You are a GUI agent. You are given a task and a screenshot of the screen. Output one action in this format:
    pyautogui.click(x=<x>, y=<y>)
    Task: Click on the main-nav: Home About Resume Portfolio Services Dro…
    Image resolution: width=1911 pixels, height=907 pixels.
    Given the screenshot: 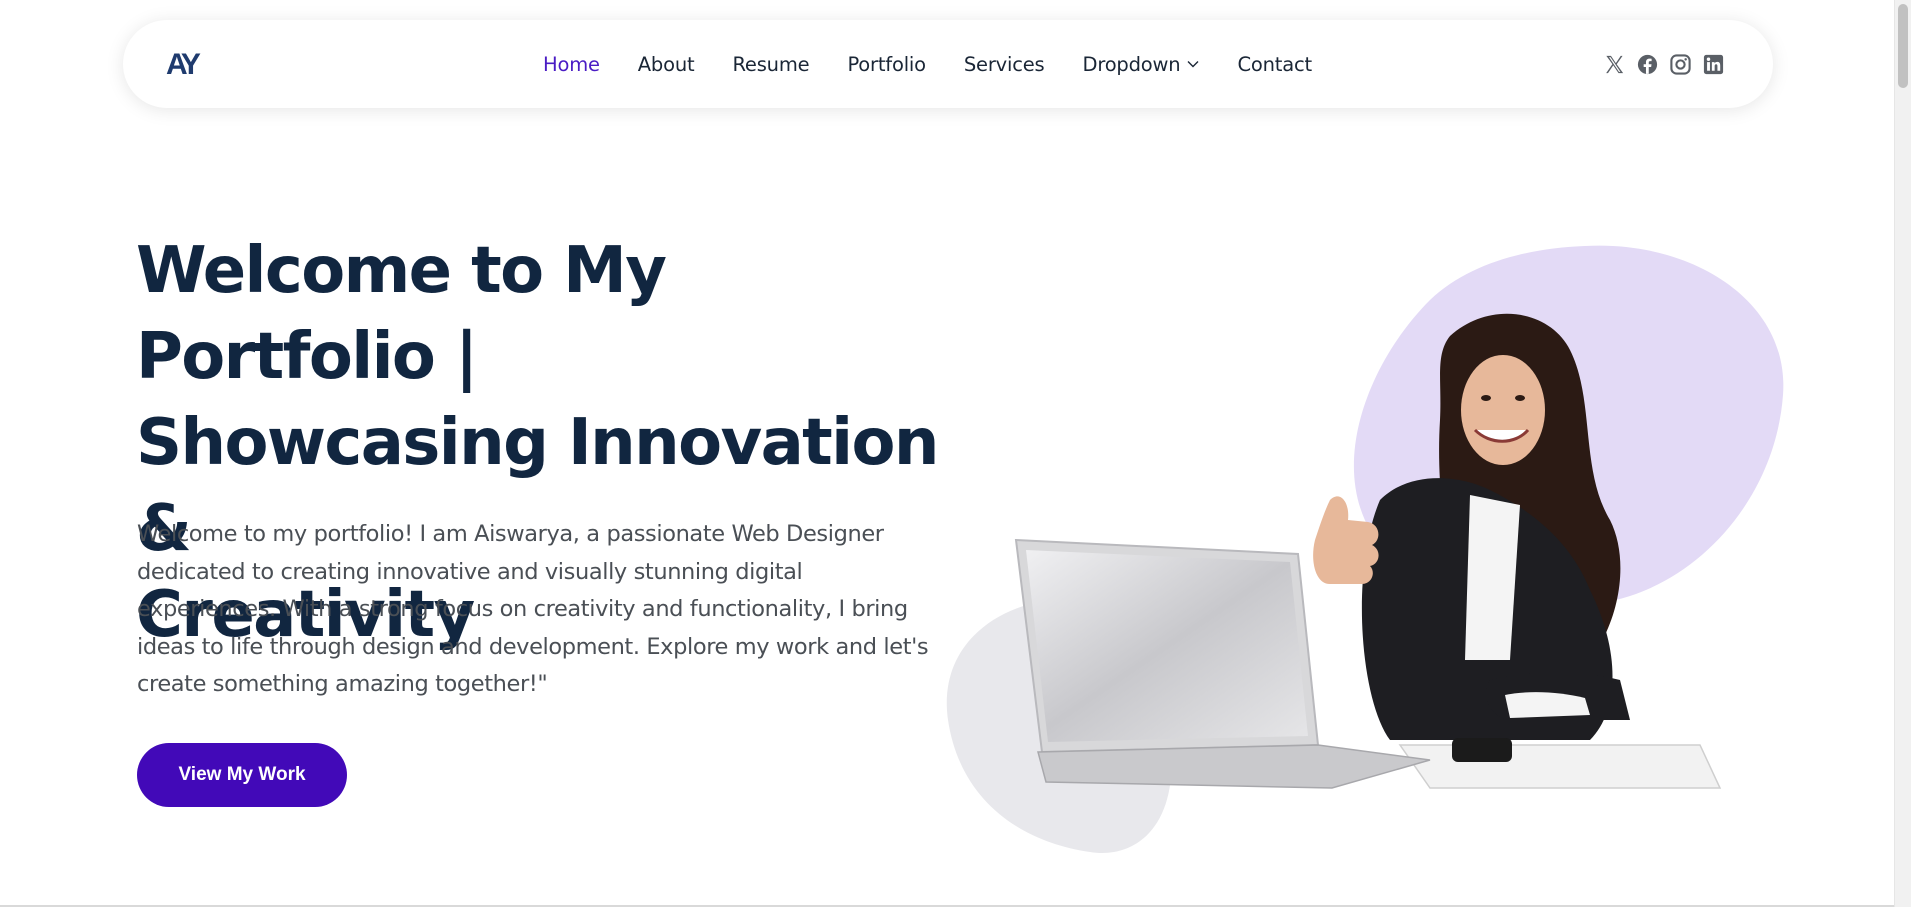 What is the action you would take?
    pyautogui.click(x=946, y=64)
    